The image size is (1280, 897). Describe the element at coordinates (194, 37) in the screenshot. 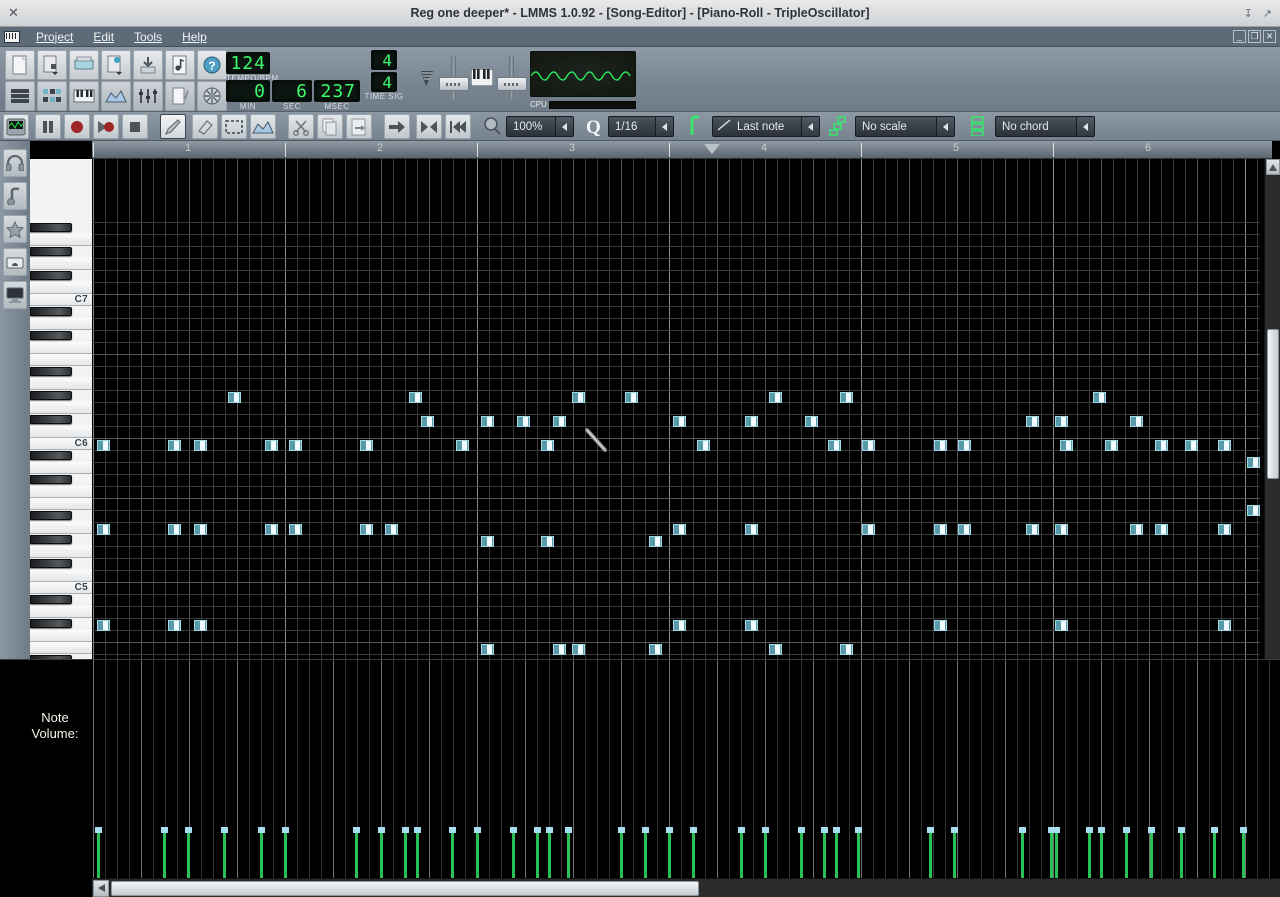

I see `menu-item-help: Help` at that location.